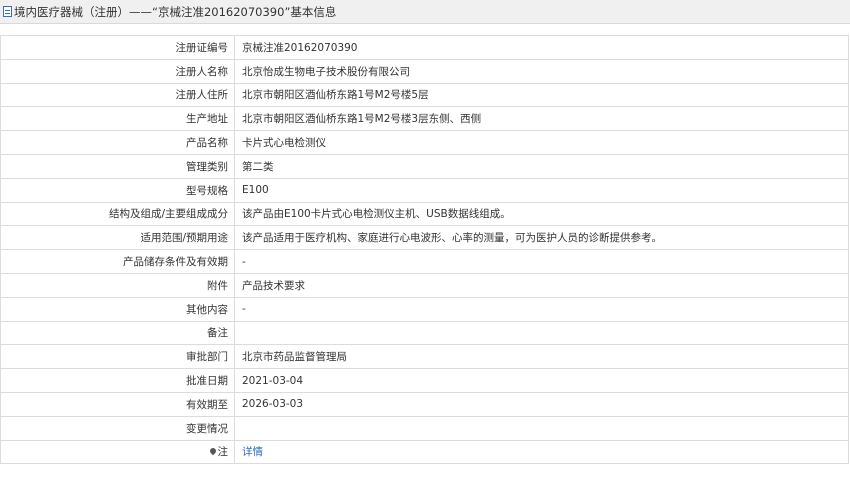  I want to click on row-label: 注册证编号, so click(117, 47).